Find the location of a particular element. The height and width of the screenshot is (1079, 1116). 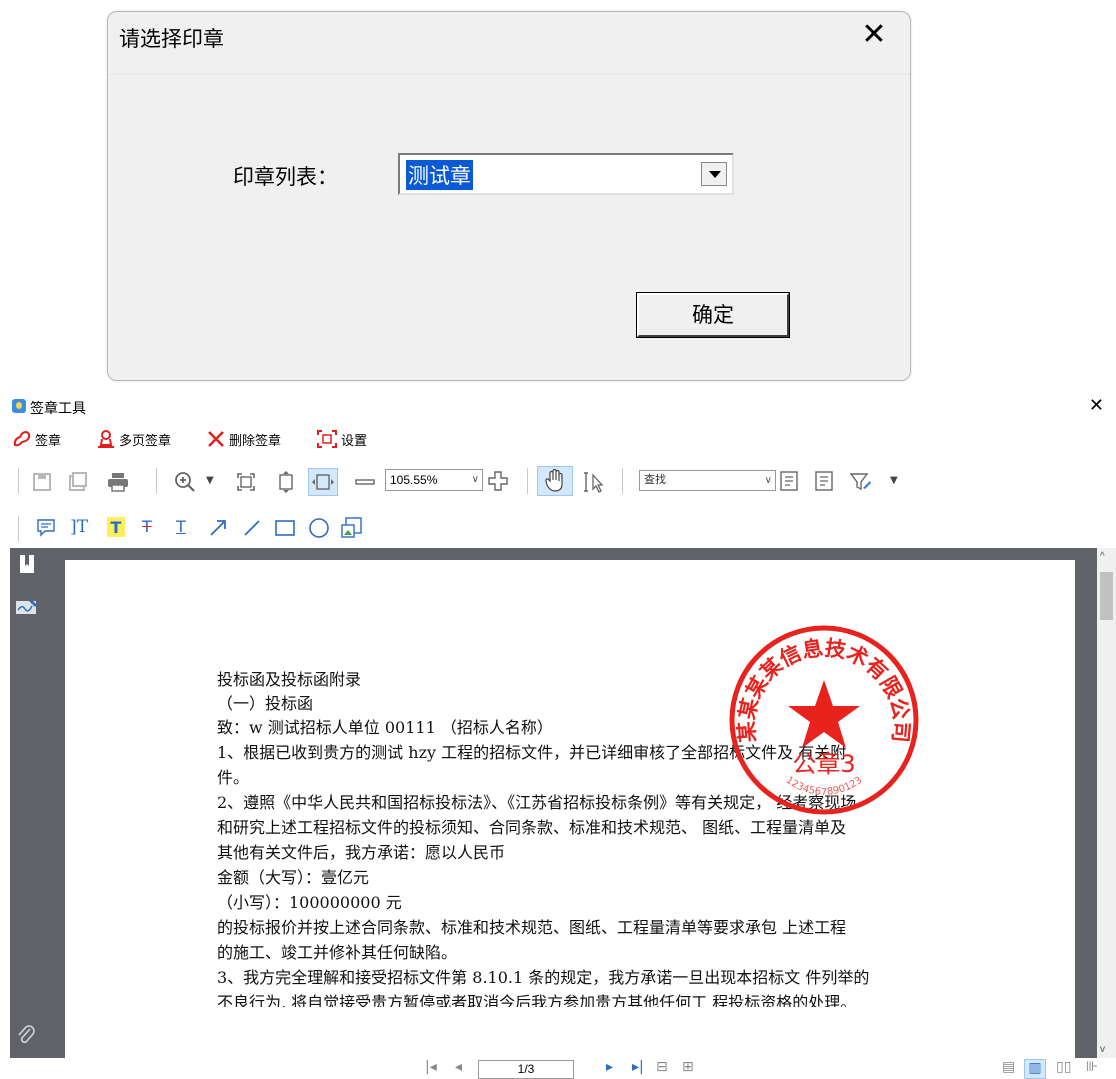

next-view-icon: ⊞ is located at coordinates (688, 1067).